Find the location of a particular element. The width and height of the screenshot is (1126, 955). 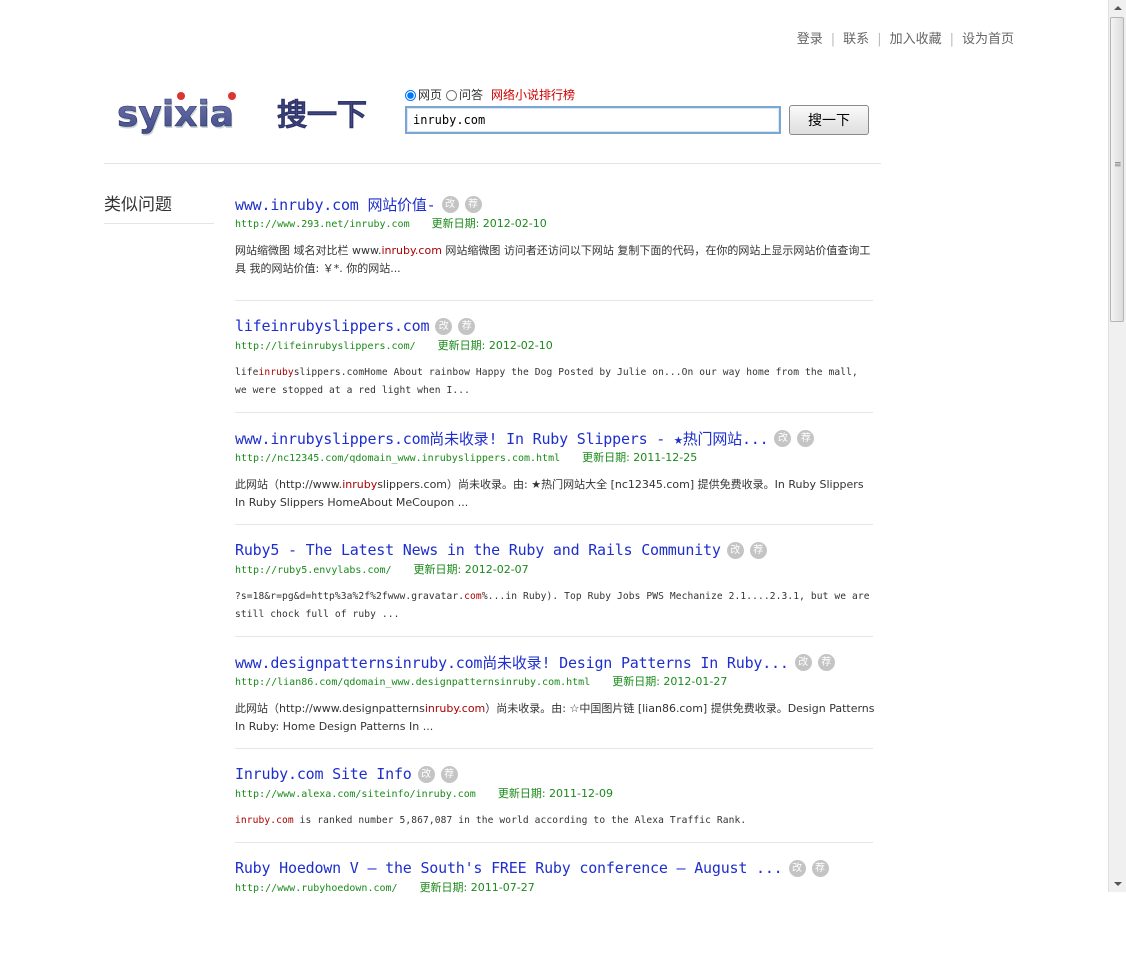

scroll-thumb is located at coordinates (1117, 169).